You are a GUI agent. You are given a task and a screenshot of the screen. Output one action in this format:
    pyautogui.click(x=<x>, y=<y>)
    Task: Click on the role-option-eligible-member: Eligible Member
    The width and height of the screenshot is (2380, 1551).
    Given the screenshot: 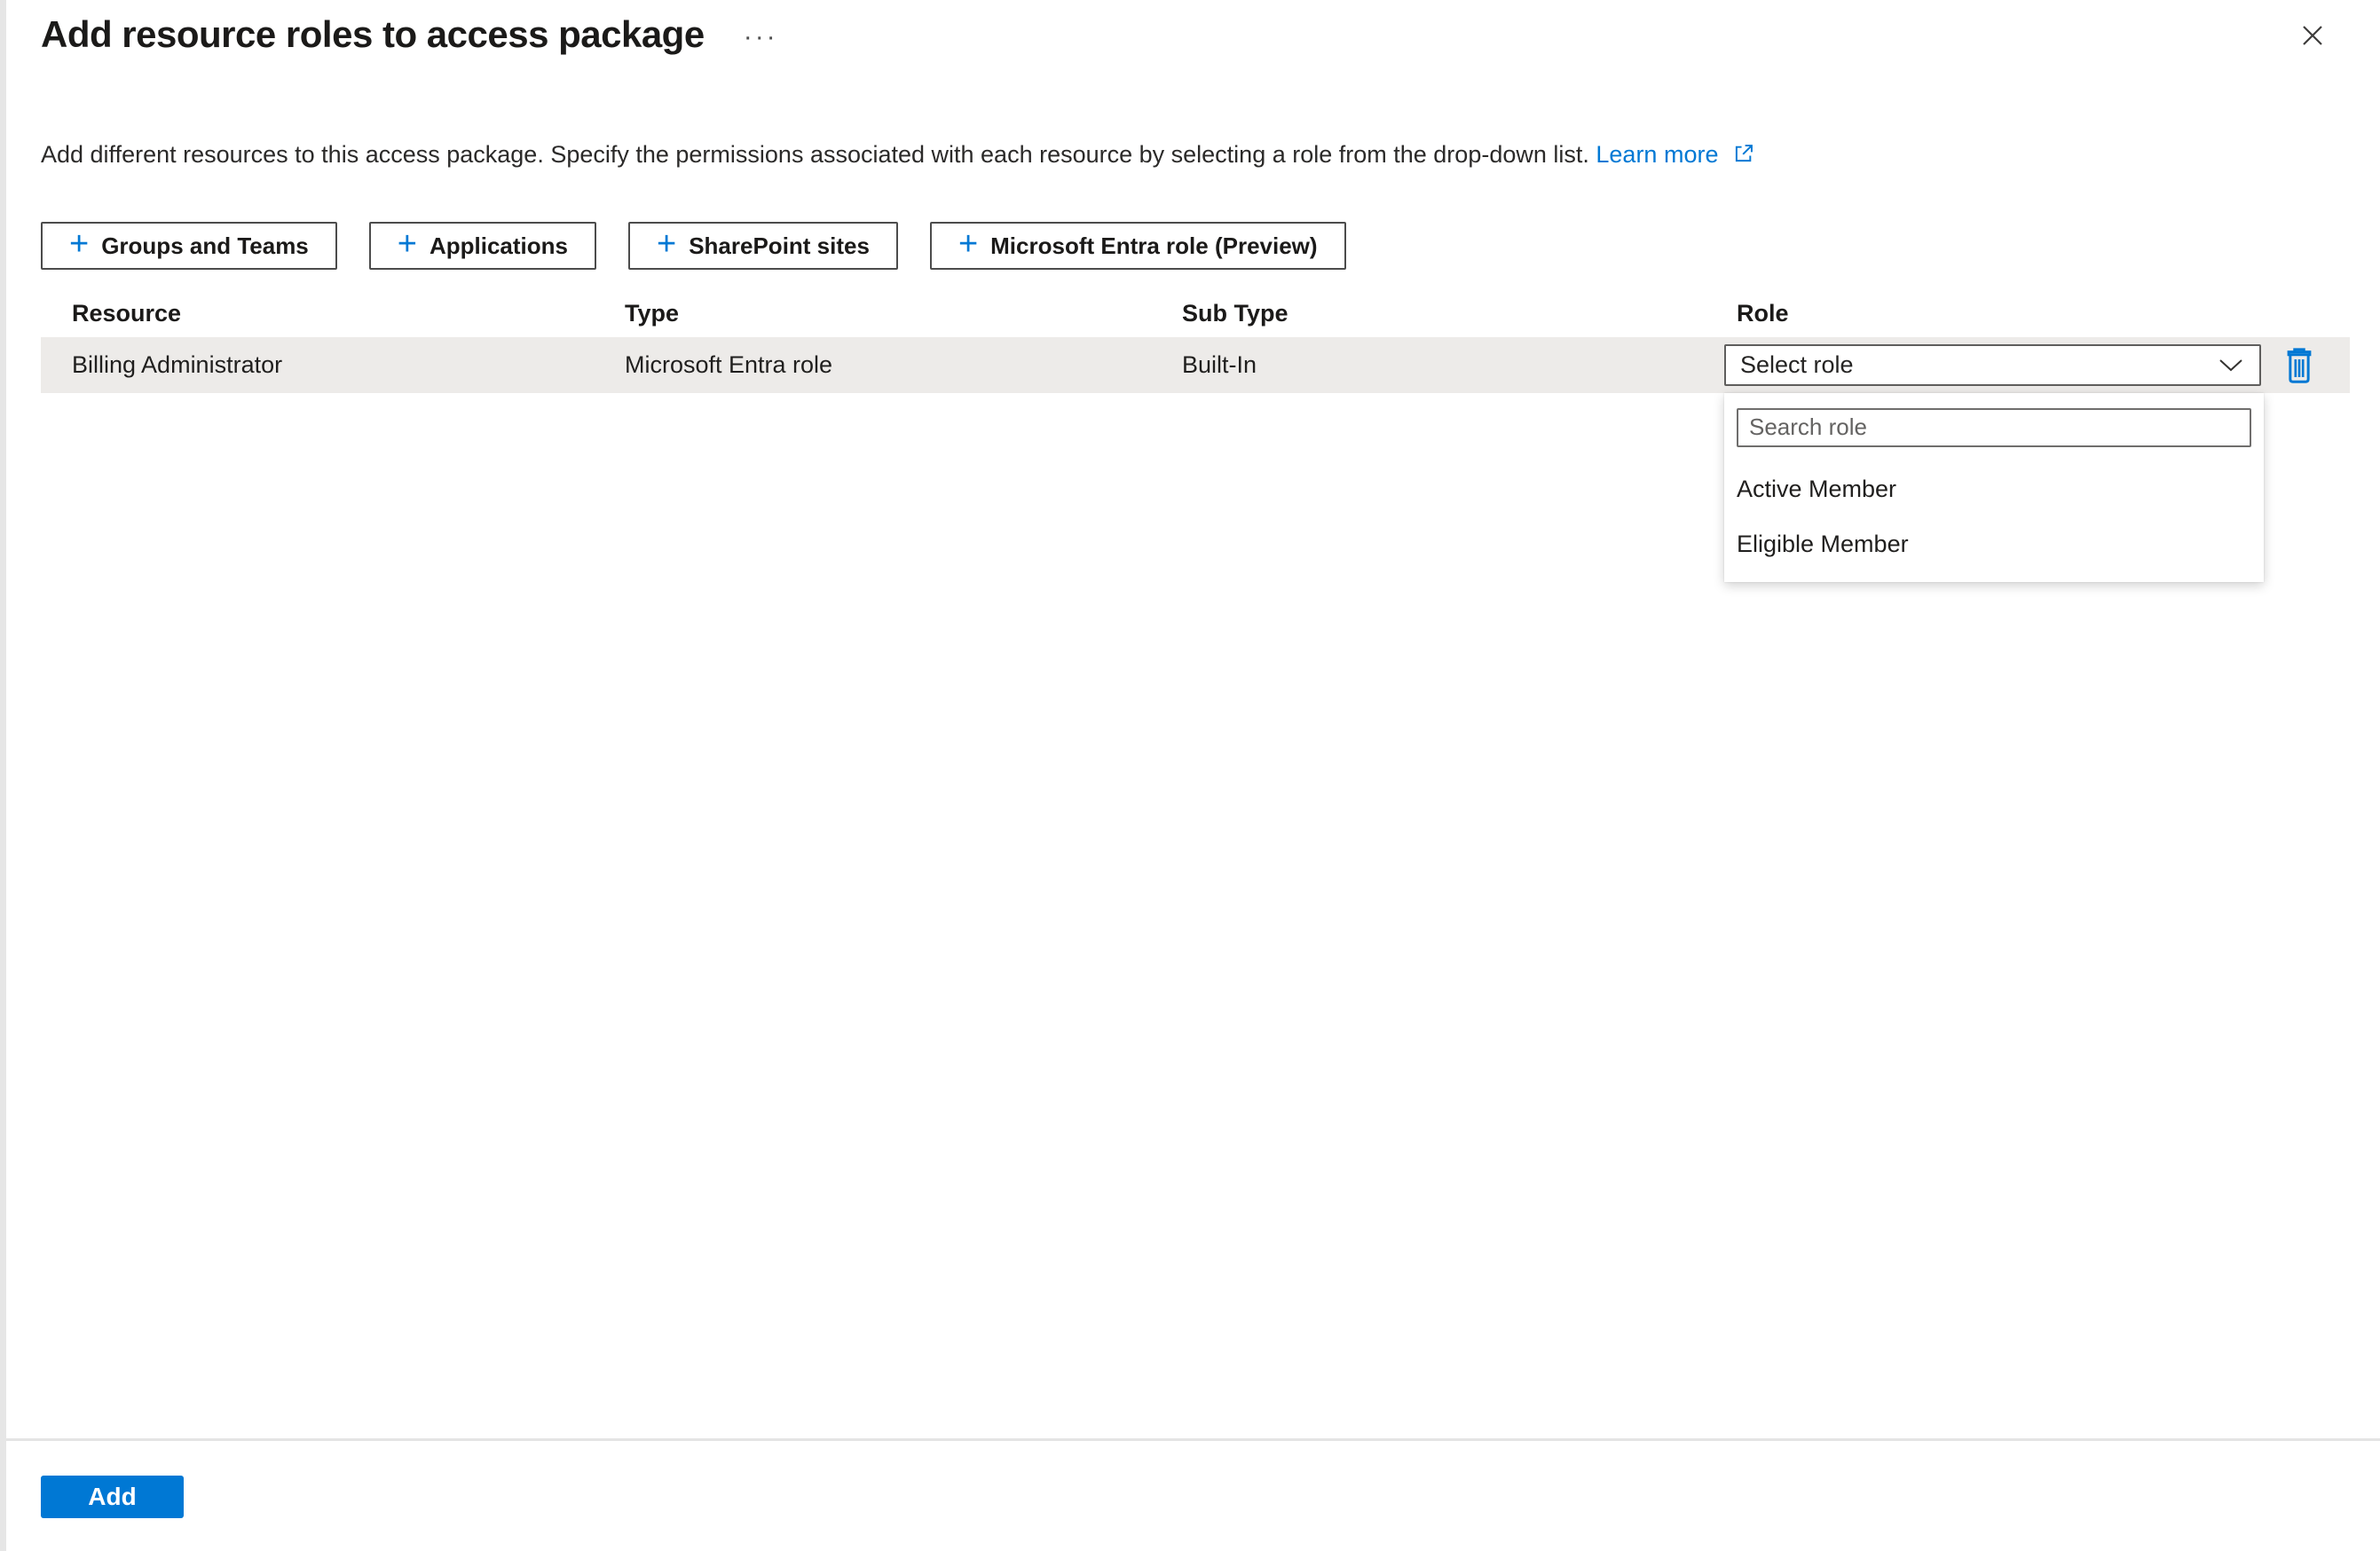 What is the action you would take?
    pyautogui.click(x=1994, y=543)
    